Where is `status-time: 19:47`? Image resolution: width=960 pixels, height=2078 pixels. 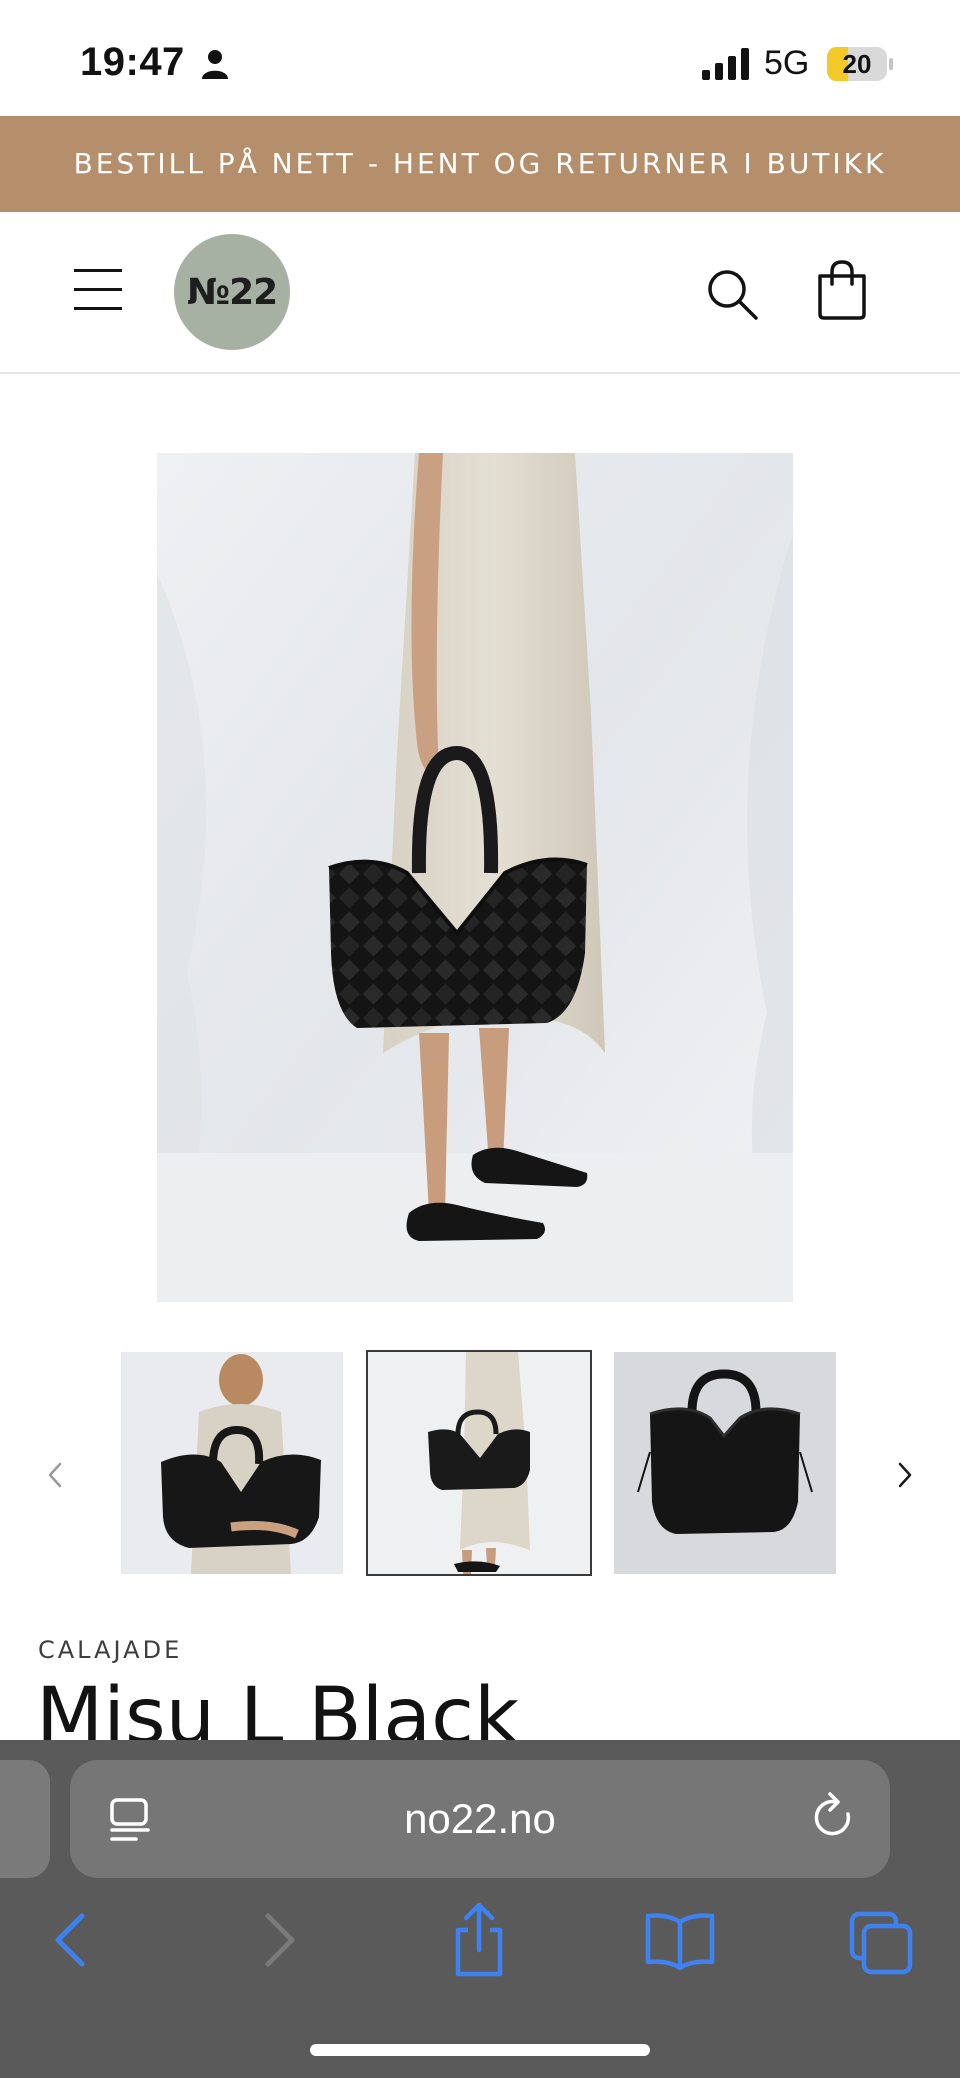 status-time: 19:47 is located at coordinates (132, 62).